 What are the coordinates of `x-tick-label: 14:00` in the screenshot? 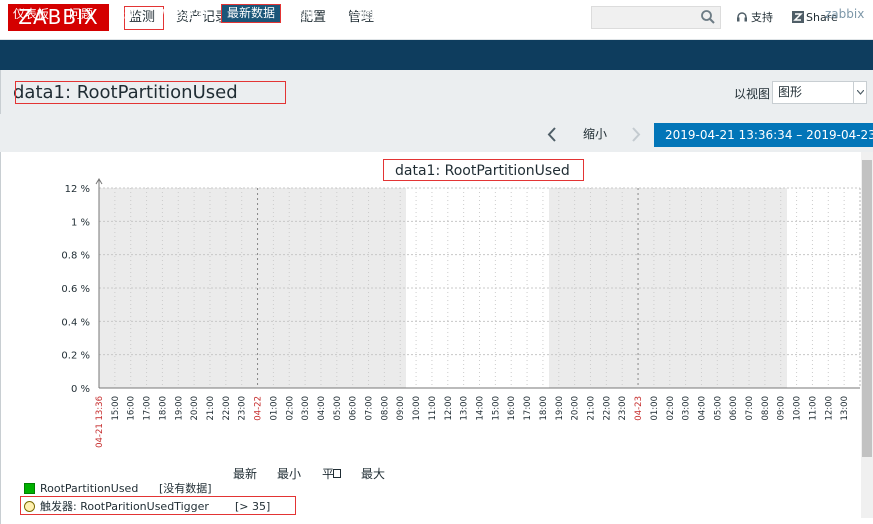 It's located at (481, 408).